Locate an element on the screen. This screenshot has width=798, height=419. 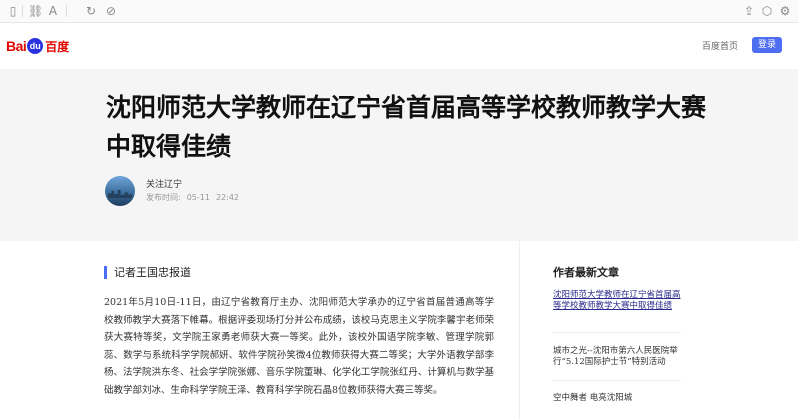
login-button: 登录 is located at coordinates (767, 45).